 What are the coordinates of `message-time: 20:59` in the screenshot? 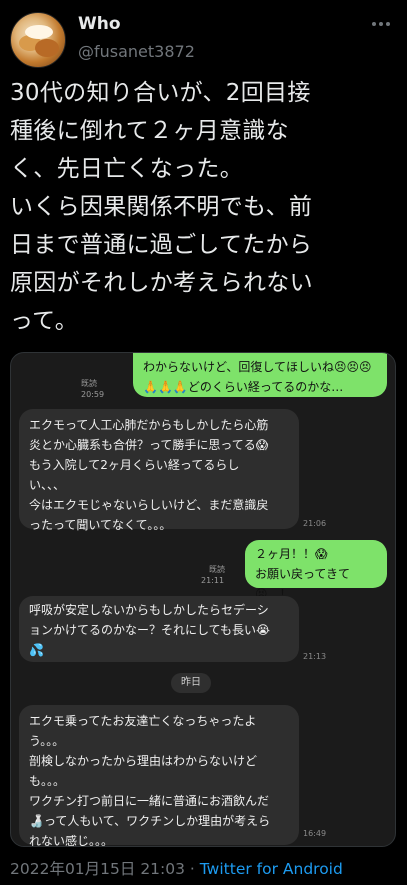 It's located at (93, 394).